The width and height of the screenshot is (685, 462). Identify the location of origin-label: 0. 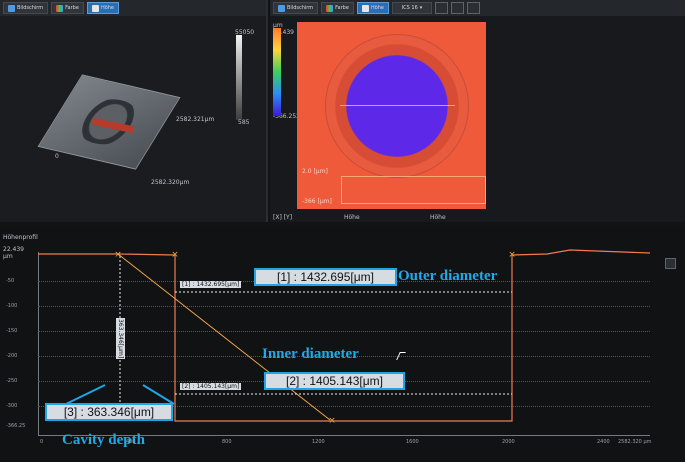
(57, 156).